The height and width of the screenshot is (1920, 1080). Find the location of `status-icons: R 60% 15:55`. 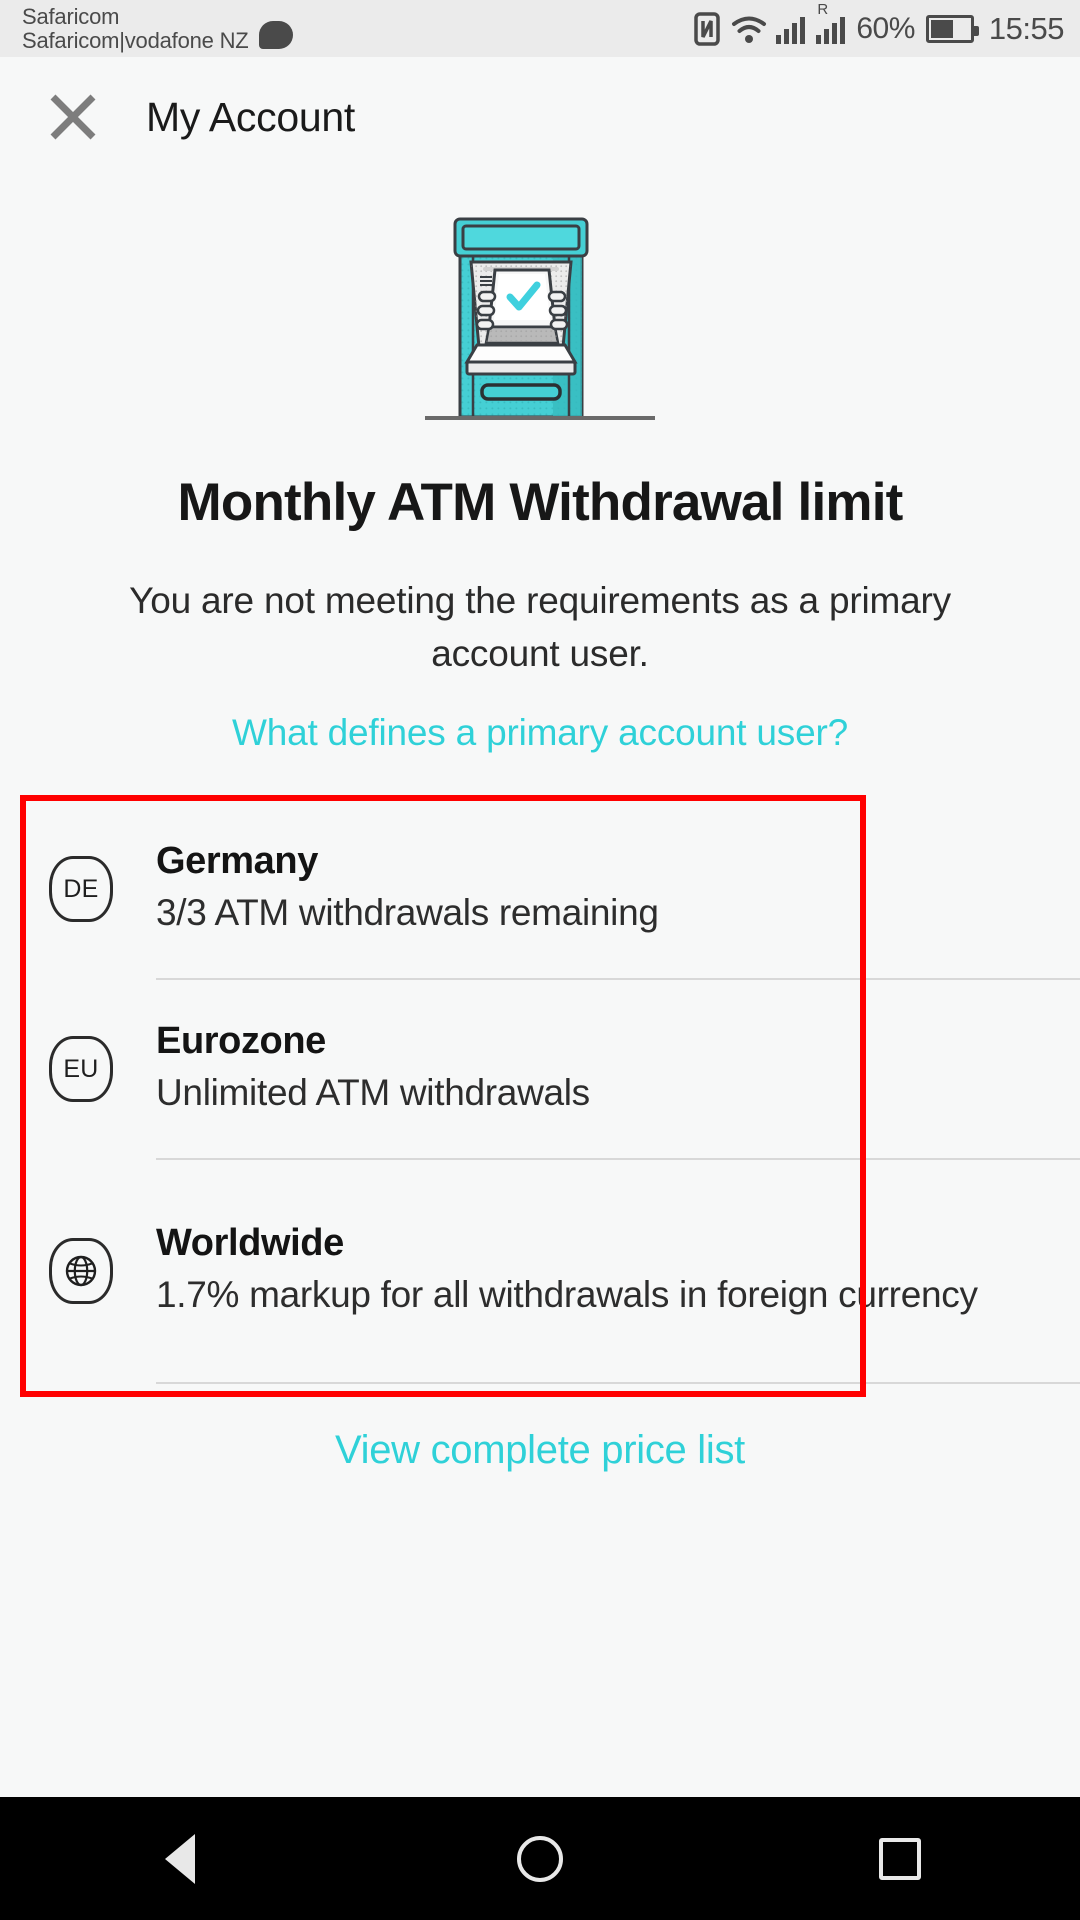

status-icons: R 60% 15:55 is located at coordinates (879, 24).